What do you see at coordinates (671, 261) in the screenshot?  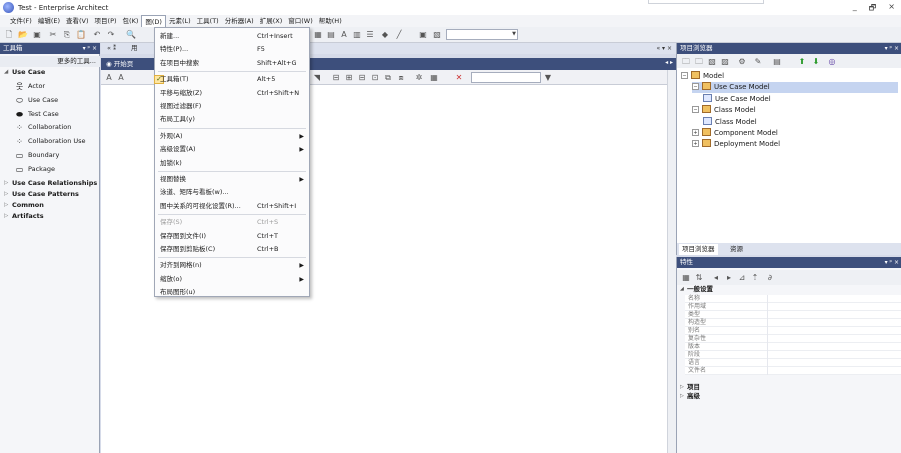 I see `vertical-scrollbar` at bounding box center [671, 261].